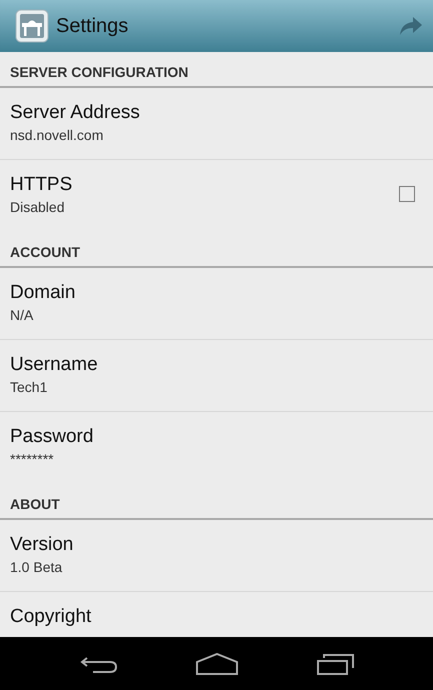  What do you see at coordinates (36, 567) in the screenshot?
I see `setting-summary: 1.0 Beta` at bounding box center [36, 567].